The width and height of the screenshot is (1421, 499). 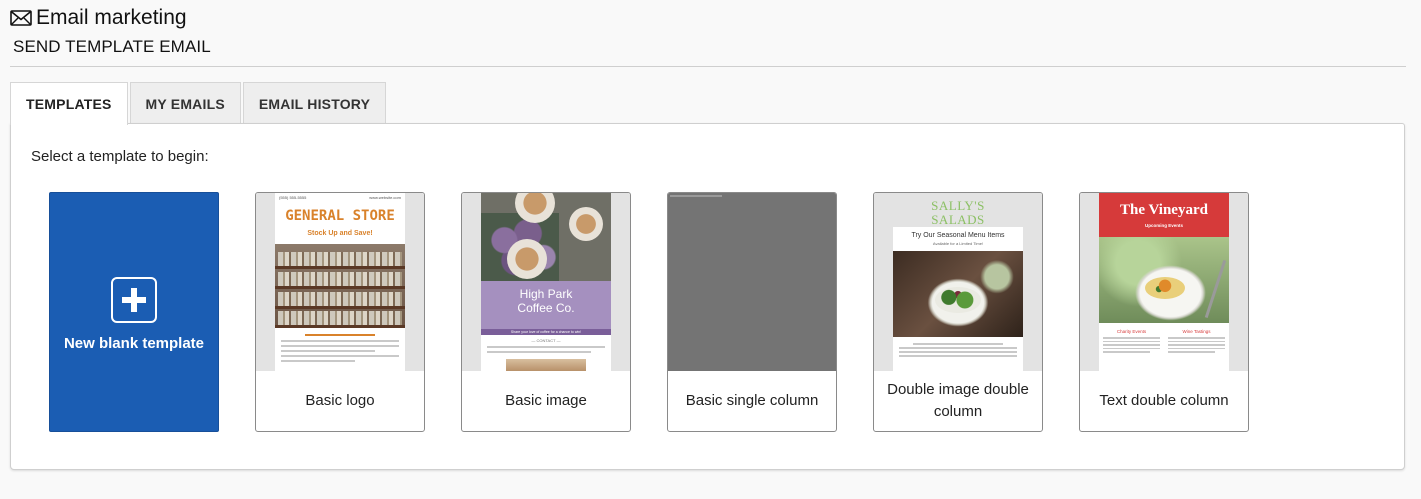 What do you see at coordinates (546, 294) in the screenshot?
I see `preview-title-line1: High Park` at bounding box center [546, 294].